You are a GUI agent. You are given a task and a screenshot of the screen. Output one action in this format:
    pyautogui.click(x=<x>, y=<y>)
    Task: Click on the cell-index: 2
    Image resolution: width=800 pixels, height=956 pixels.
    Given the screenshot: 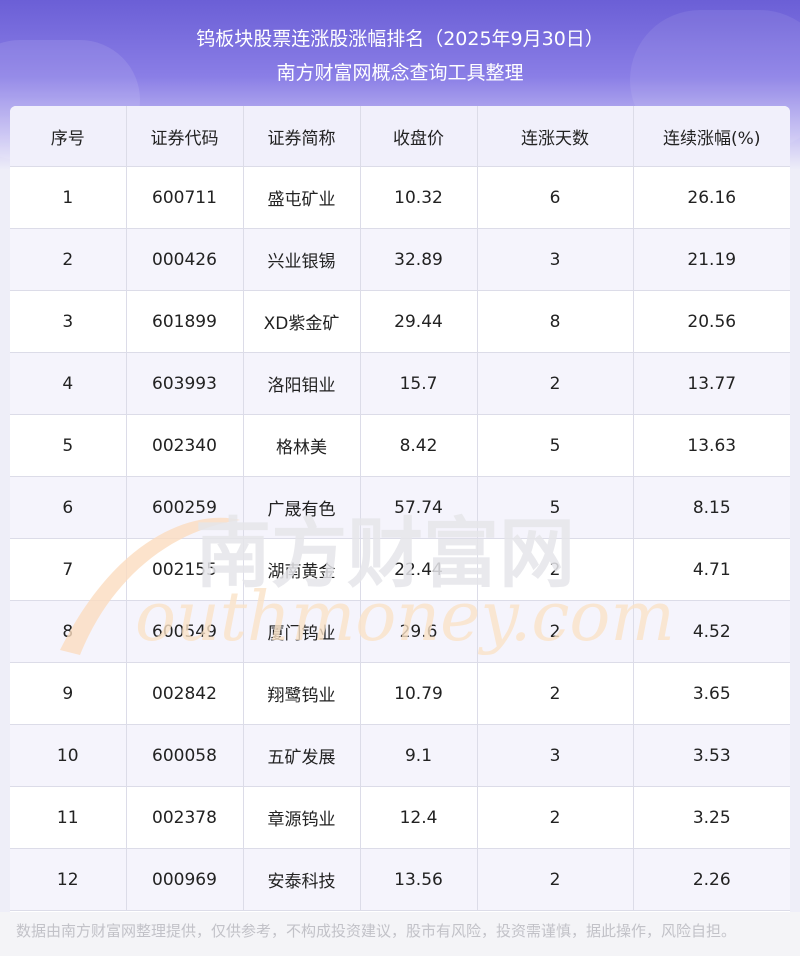 What is the action you would take?
    pyautogui.click(x=68, y=259)
    